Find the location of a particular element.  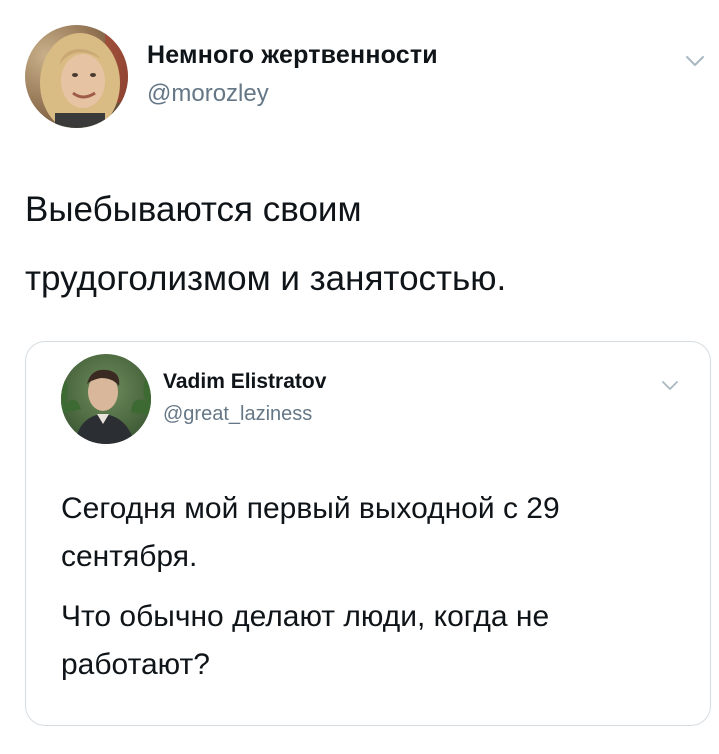

tweet-text-line: трудоголизмом и занятостью. is located at coordinates (266, 278).